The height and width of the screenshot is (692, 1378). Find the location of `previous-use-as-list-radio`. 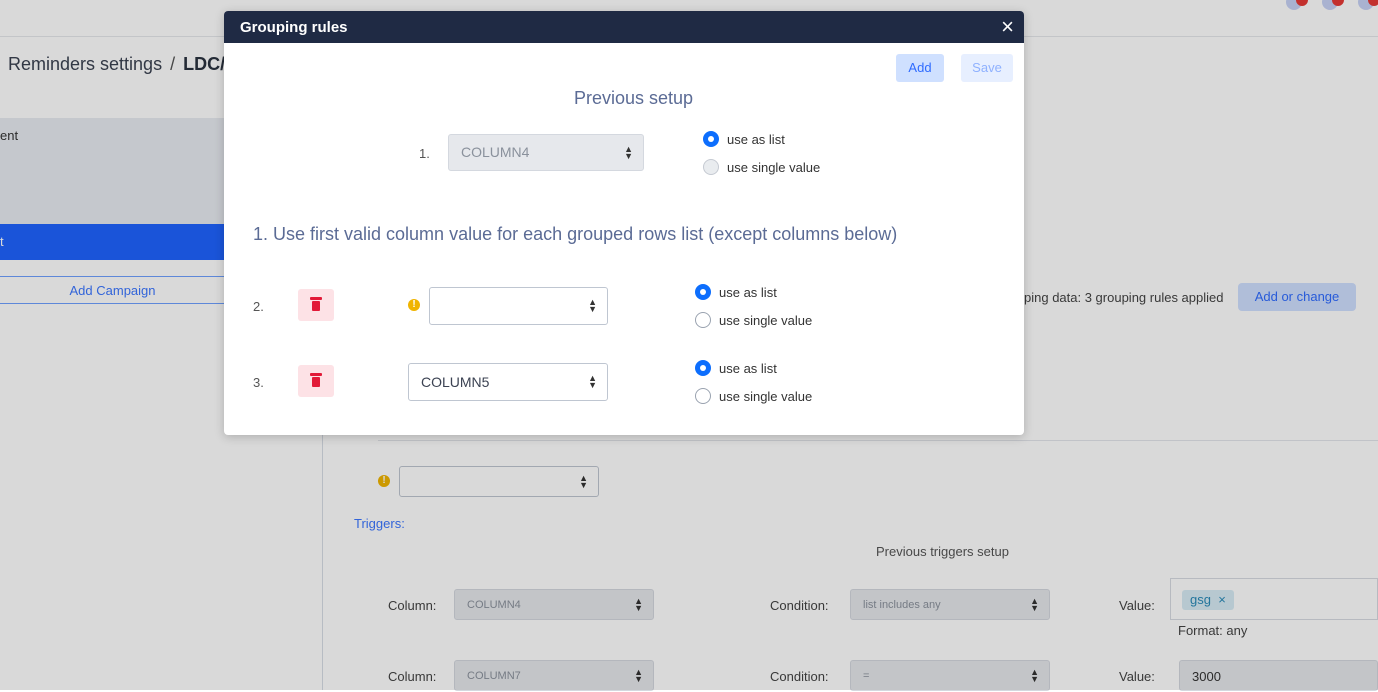

previous-use-as-list-radio is located at coordinates (711, 139).